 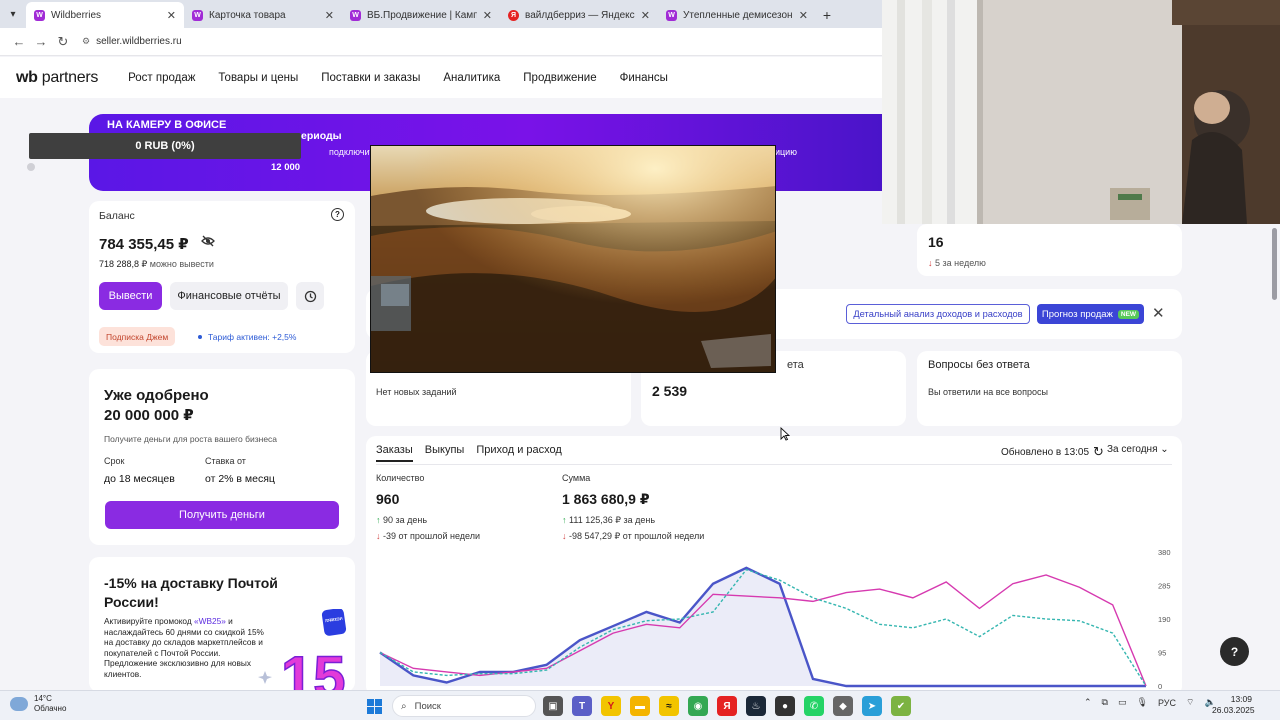 I want to click on new-tab-icon: +, so click(x=827, y=15).